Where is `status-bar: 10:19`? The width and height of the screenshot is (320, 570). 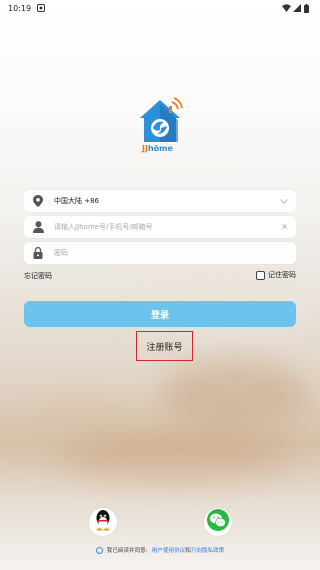 status-bar: 10:19 is located at coordinates (160, 8).